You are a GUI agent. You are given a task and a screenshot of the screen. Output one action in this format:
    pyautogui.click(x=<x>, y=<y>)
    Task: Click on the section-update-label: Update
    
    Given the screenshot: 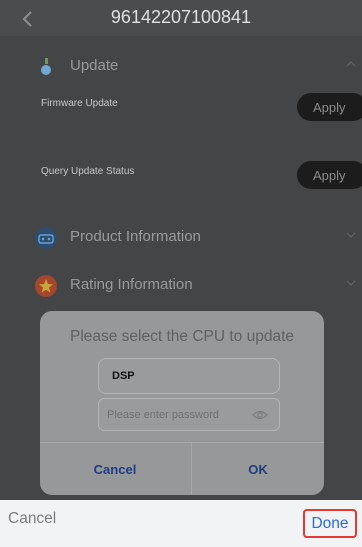 What is the action you would take?
    pyautogui.click(x=94, y=65)
    